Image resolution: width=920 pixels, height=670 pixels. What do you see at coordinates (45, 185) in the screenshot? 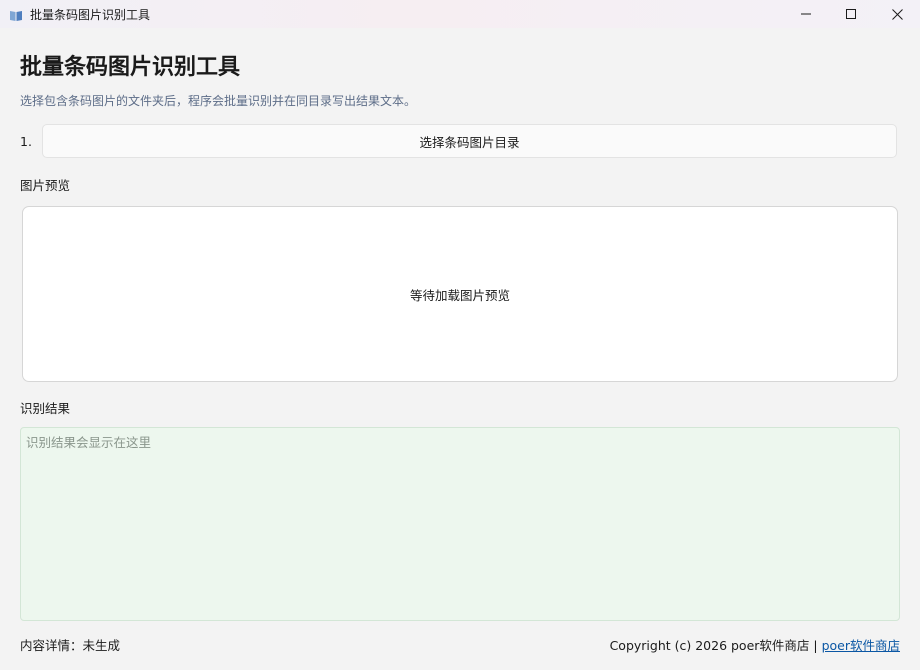
I see `preview-label: 图片预览` at bounding box center [45, 185].